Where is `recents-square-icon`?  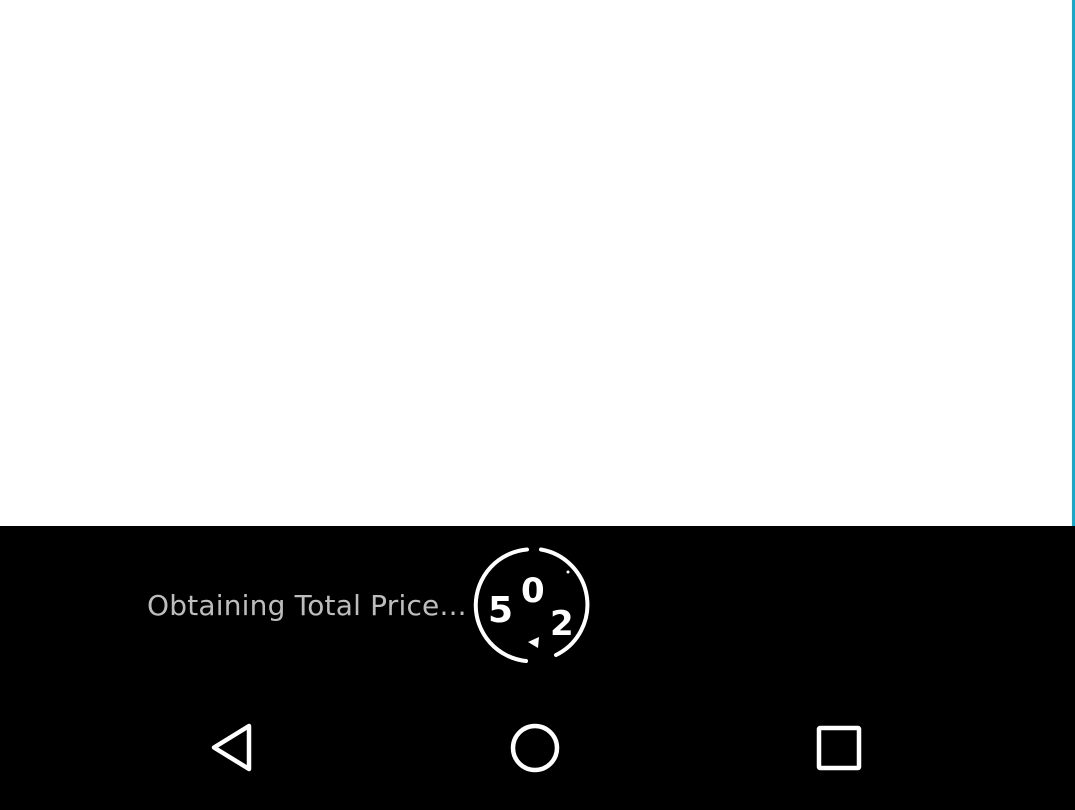 recents-square-icon is located at coordinates (839, 748).